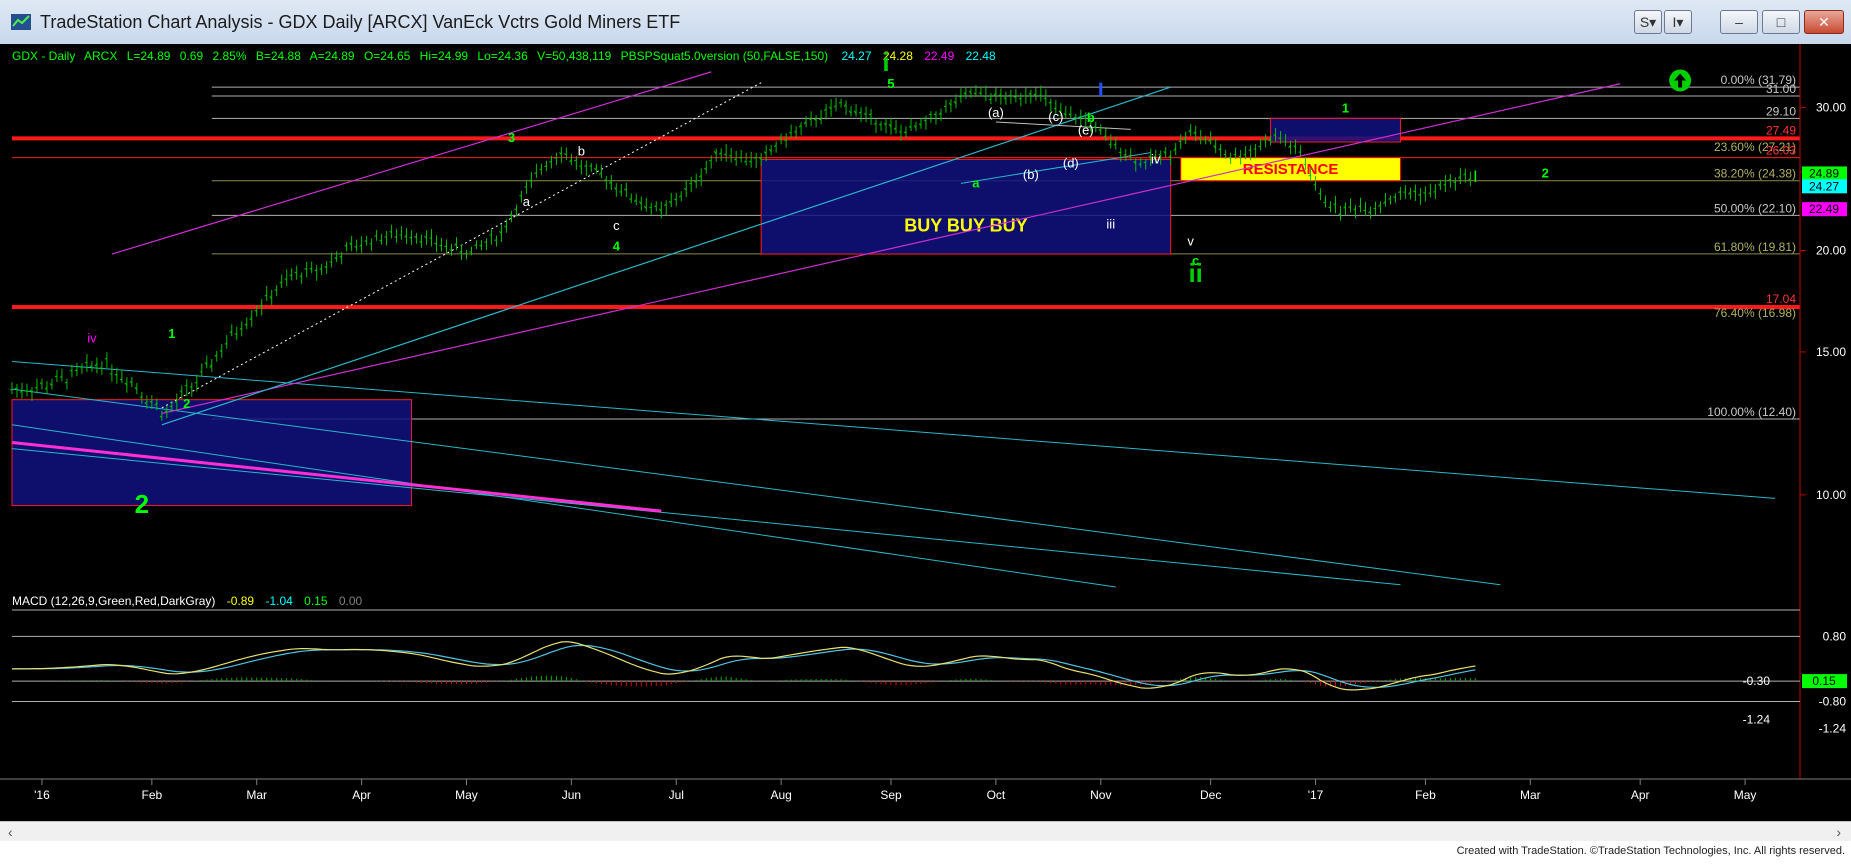  Describe the element at coordinates (706, 517) in the screenshot. I see `cyan-channel-line` at that location.